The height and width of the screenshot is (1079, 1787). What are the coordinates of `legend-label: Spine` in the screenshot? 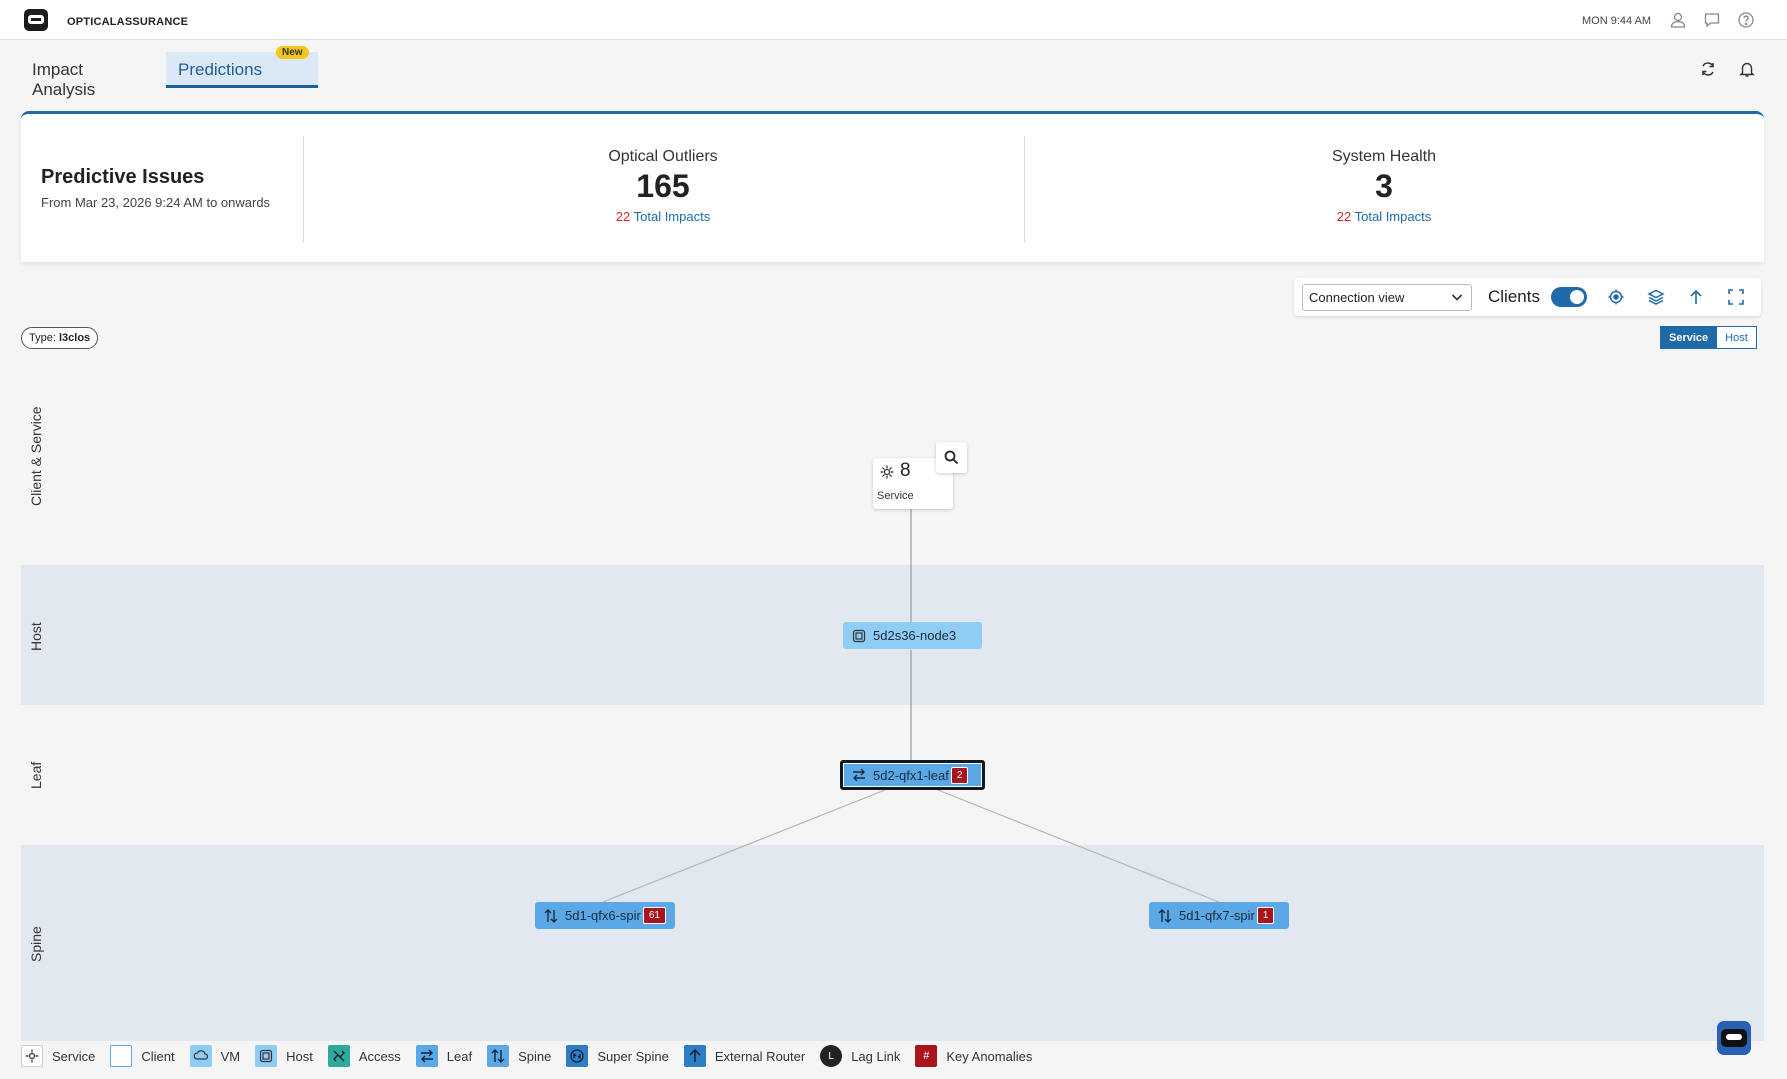 It's located at (535, 1056).